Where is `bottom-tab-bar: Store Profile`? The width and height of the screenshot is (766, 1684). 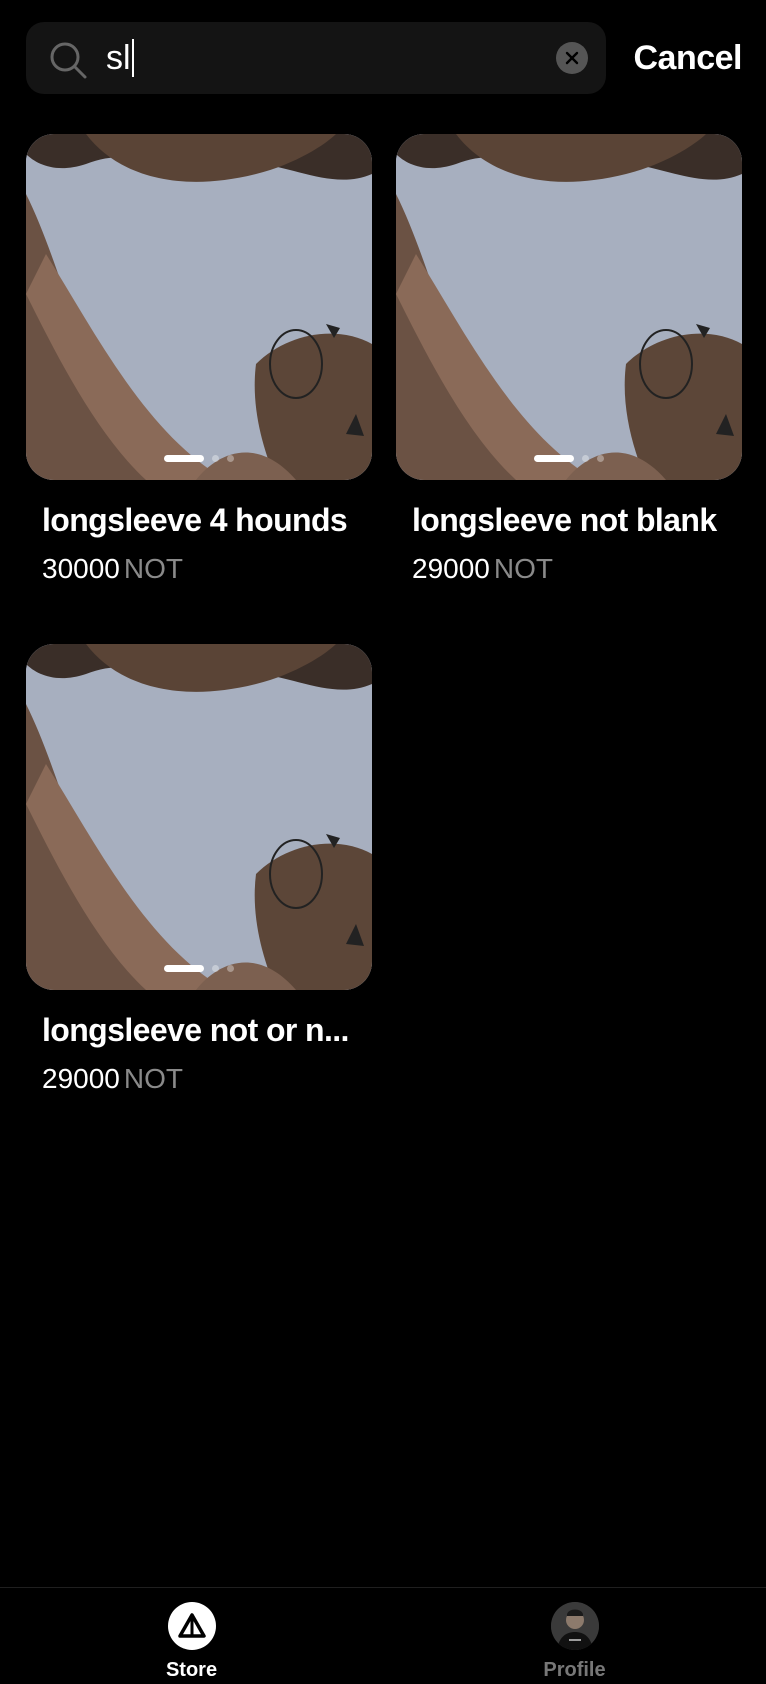
bottom-tab-bar: Store Profile is located at coordinates (383, 1635).